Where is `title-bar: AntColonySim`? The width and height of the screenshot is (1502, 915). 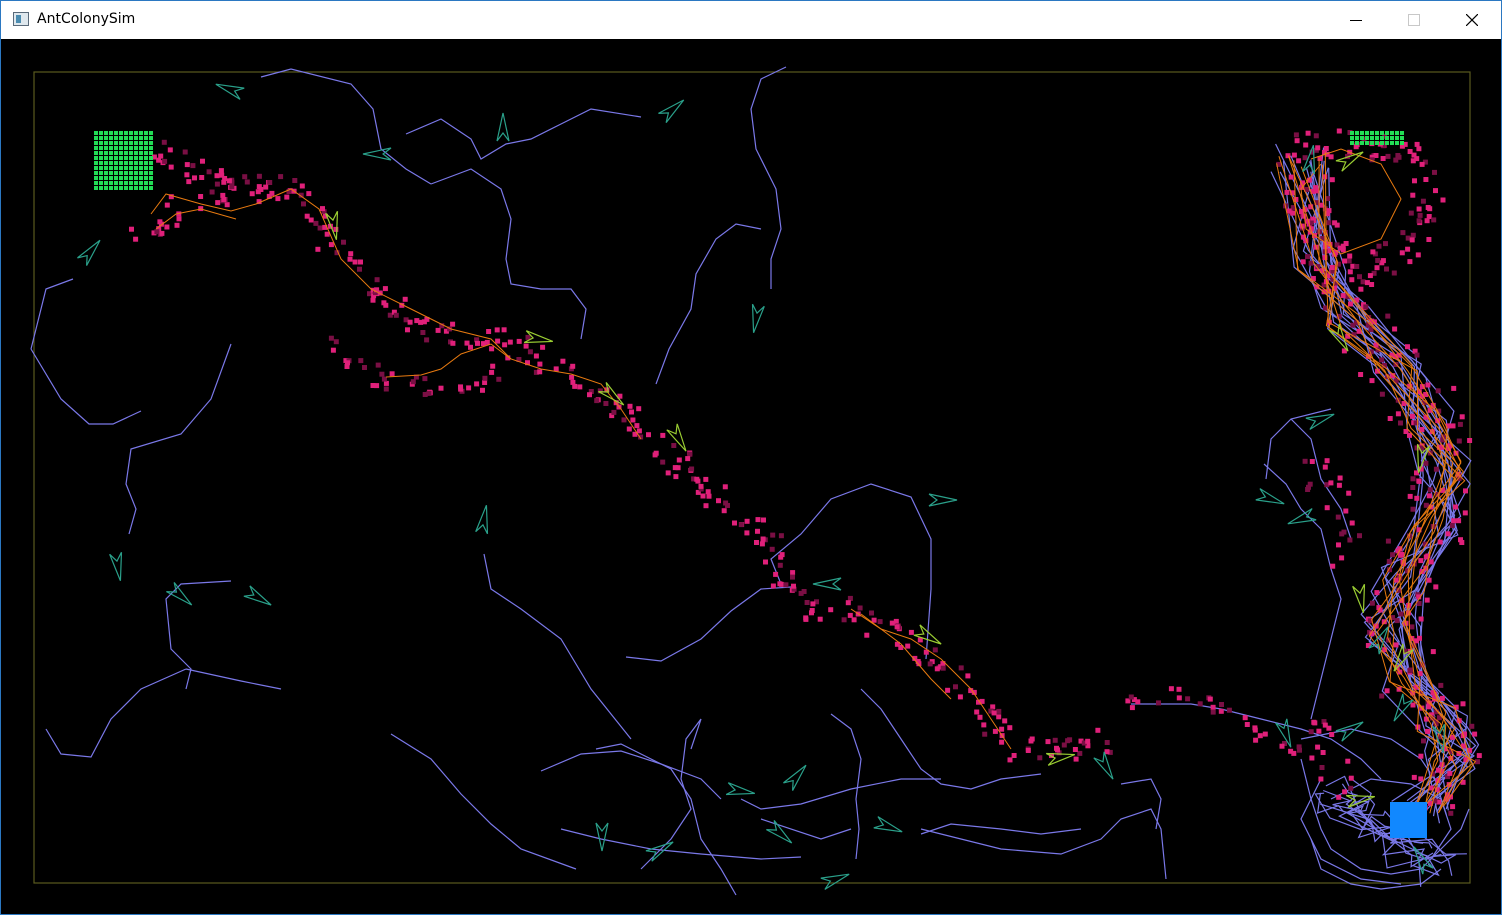
title-bar: AntColonySim is located at coordinates (751, 20).